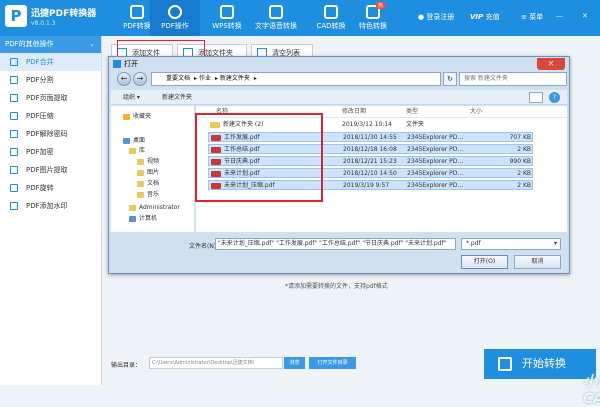 This screenshot has height=407, width=600. I want to click on organize-menu: 组织 ▾, so click(131, 97).